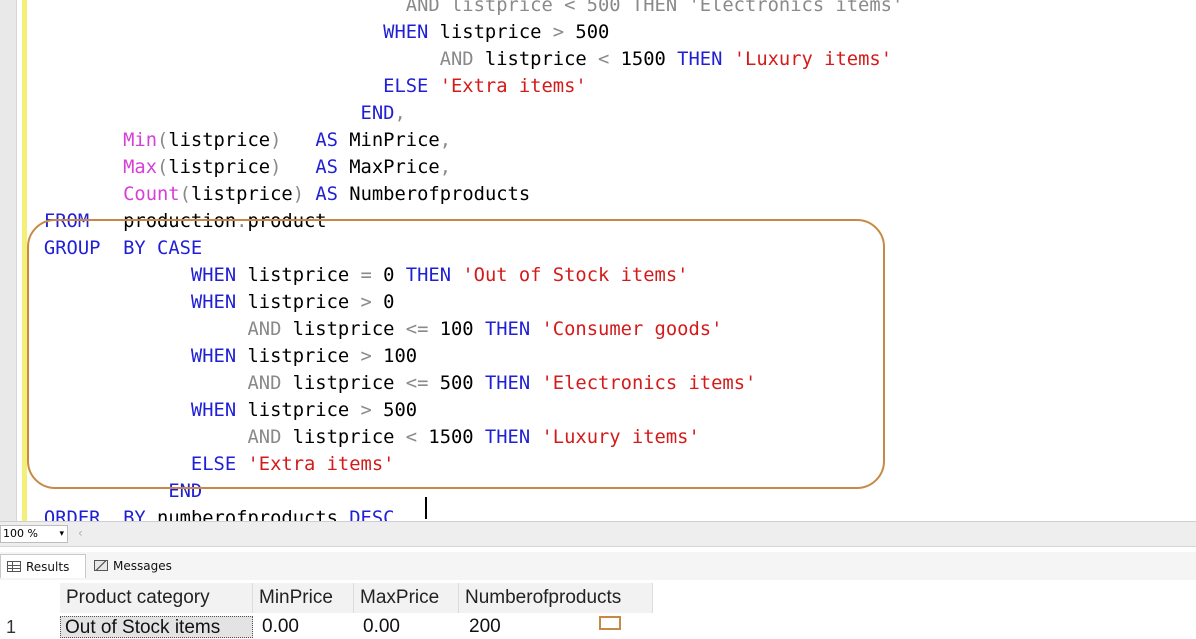  I want to click on code-line: GROUP BY CASE, so click(106, 248).